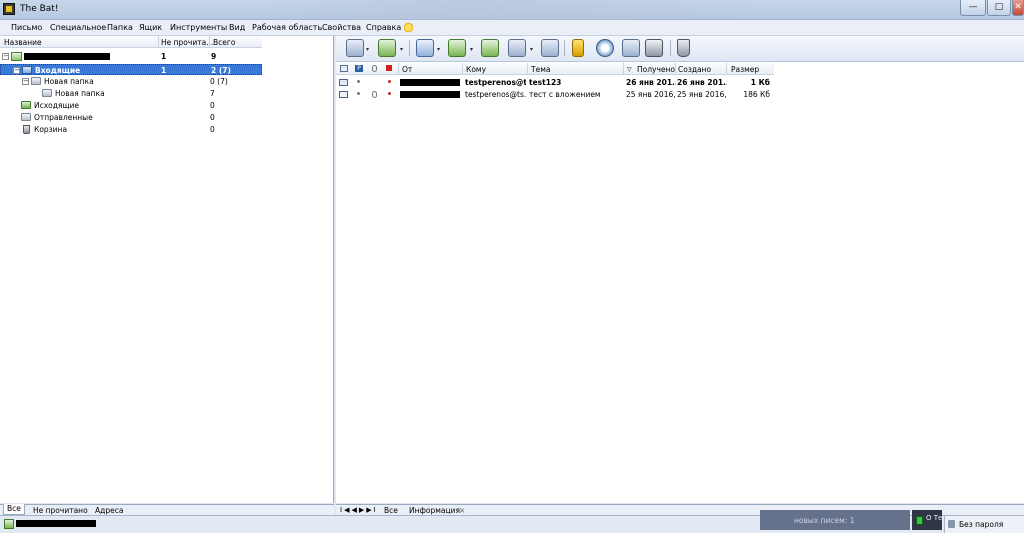 The width and height of the screenshot is (1024, 533). I want to click on account-icon, so click(16, 56).